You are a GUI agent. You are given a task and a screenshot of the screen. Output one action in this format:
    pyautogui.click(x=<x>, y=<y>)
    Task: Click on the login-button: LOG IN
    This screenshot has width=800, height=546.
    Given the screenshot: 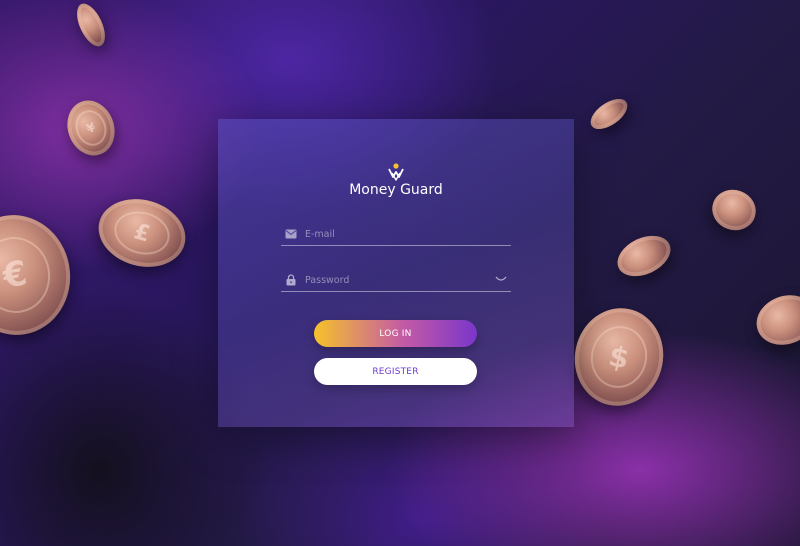 What is the action you would take?
    pyautogui.click(x=395, y=333)
    